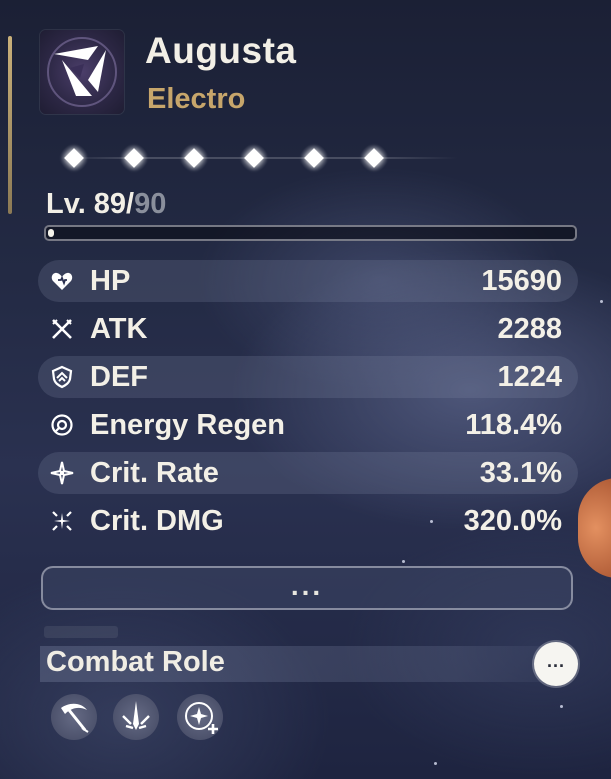  I want to click on atk-swords-icon, so click(62, 329).